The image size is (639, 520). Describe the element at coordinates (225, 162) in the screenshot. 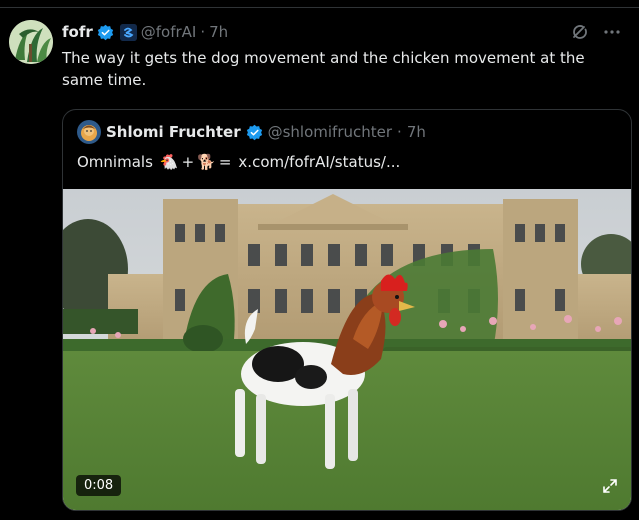

I see `equals-sign: =` at that location.